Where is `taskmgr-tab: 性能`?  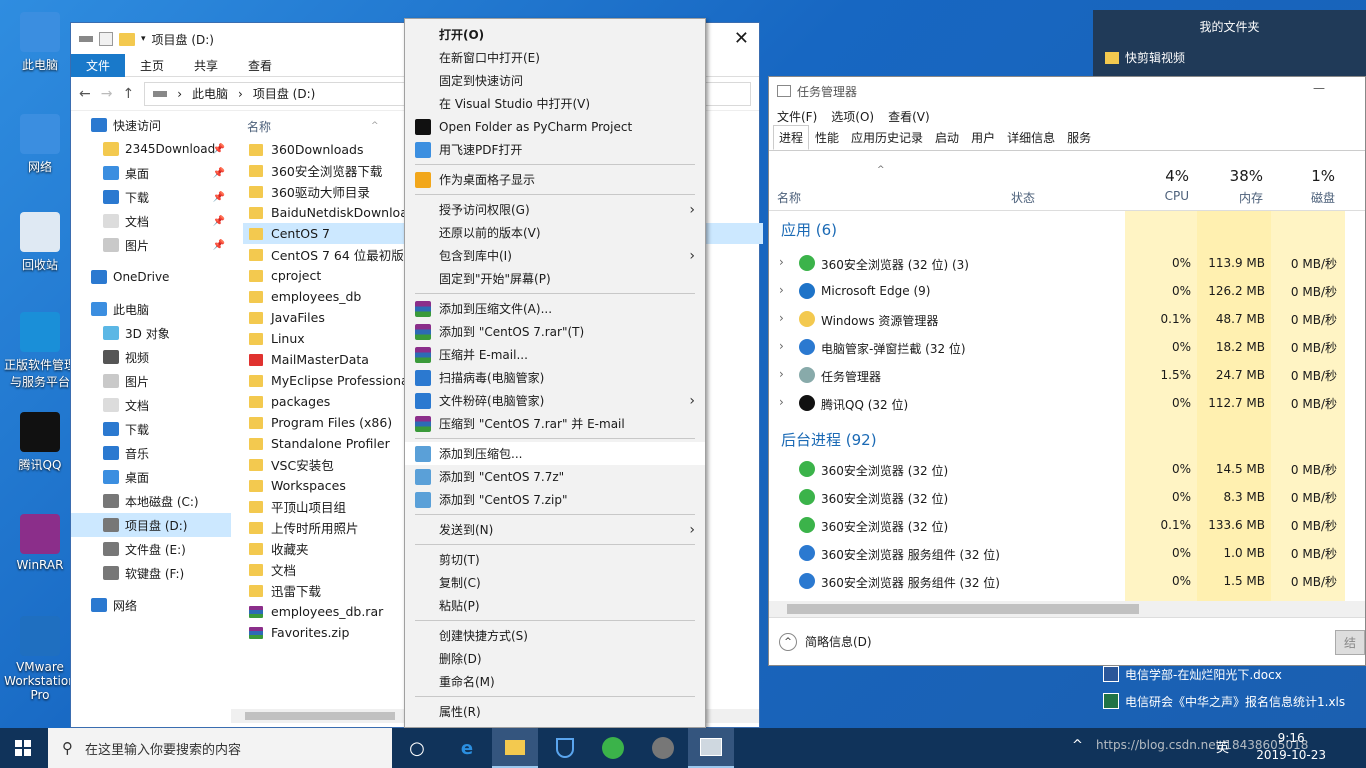 taskmgr-tab: 性能 is located at coordinates (827, 137).